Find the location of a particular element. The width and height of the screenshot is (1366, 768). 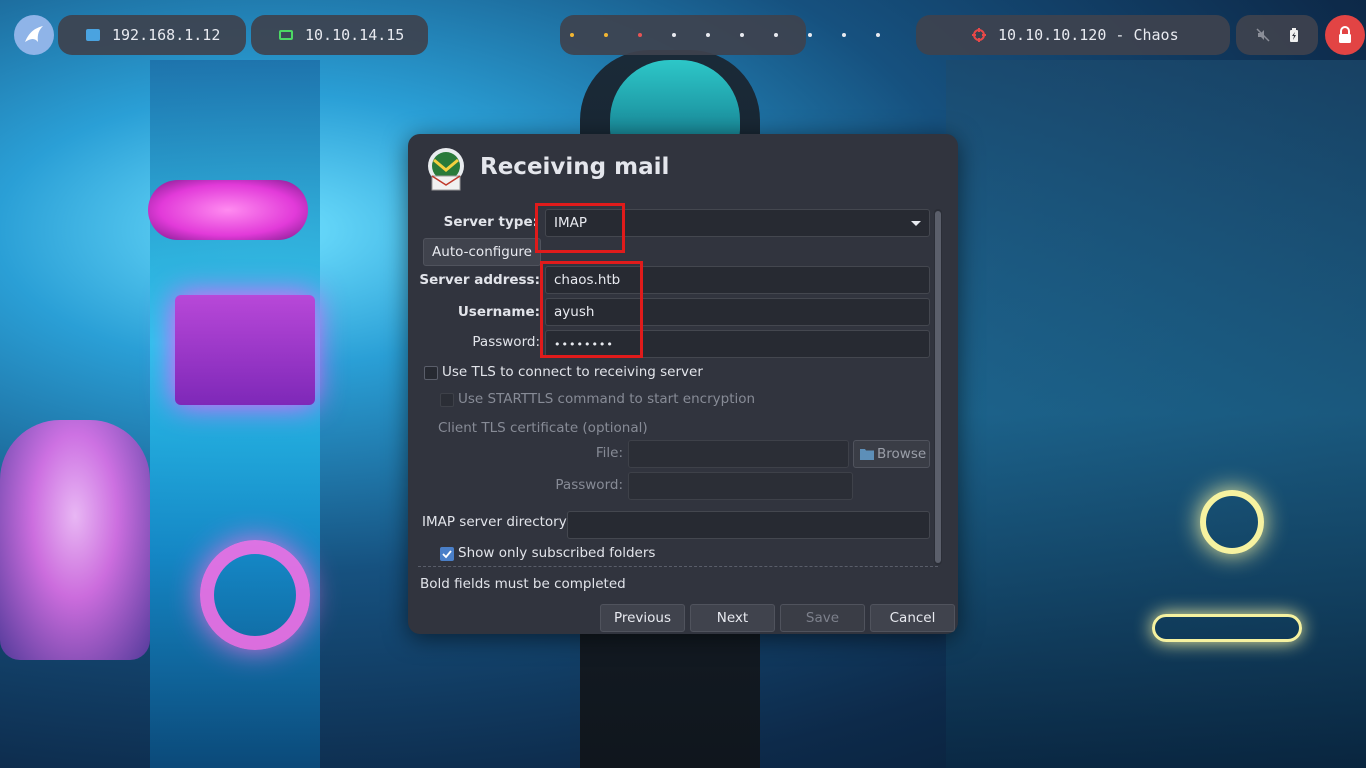

workspaces-widget is located at coordinates (720, 35).